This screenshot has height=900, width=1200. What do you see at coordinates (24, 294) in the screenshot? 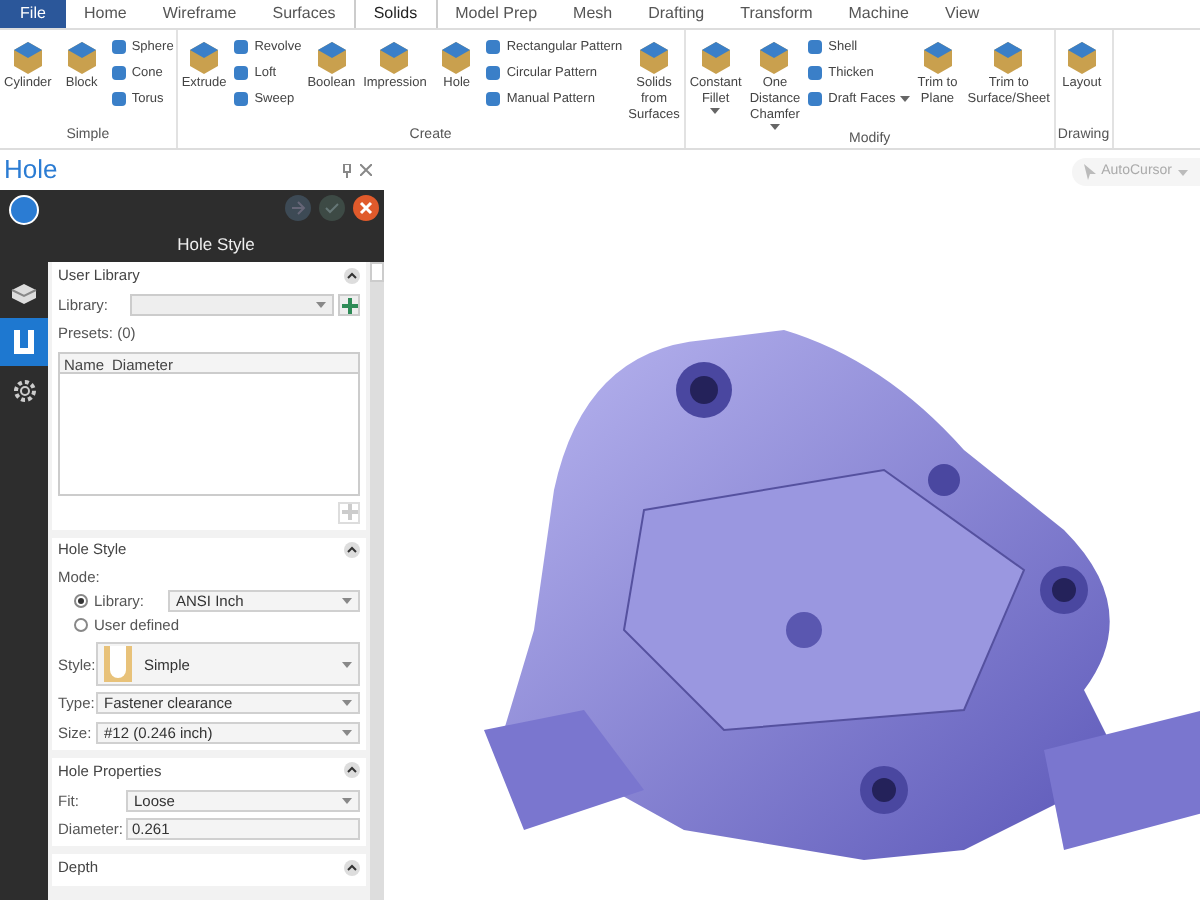
I see `block-icon` at bounding box center [24, 294].